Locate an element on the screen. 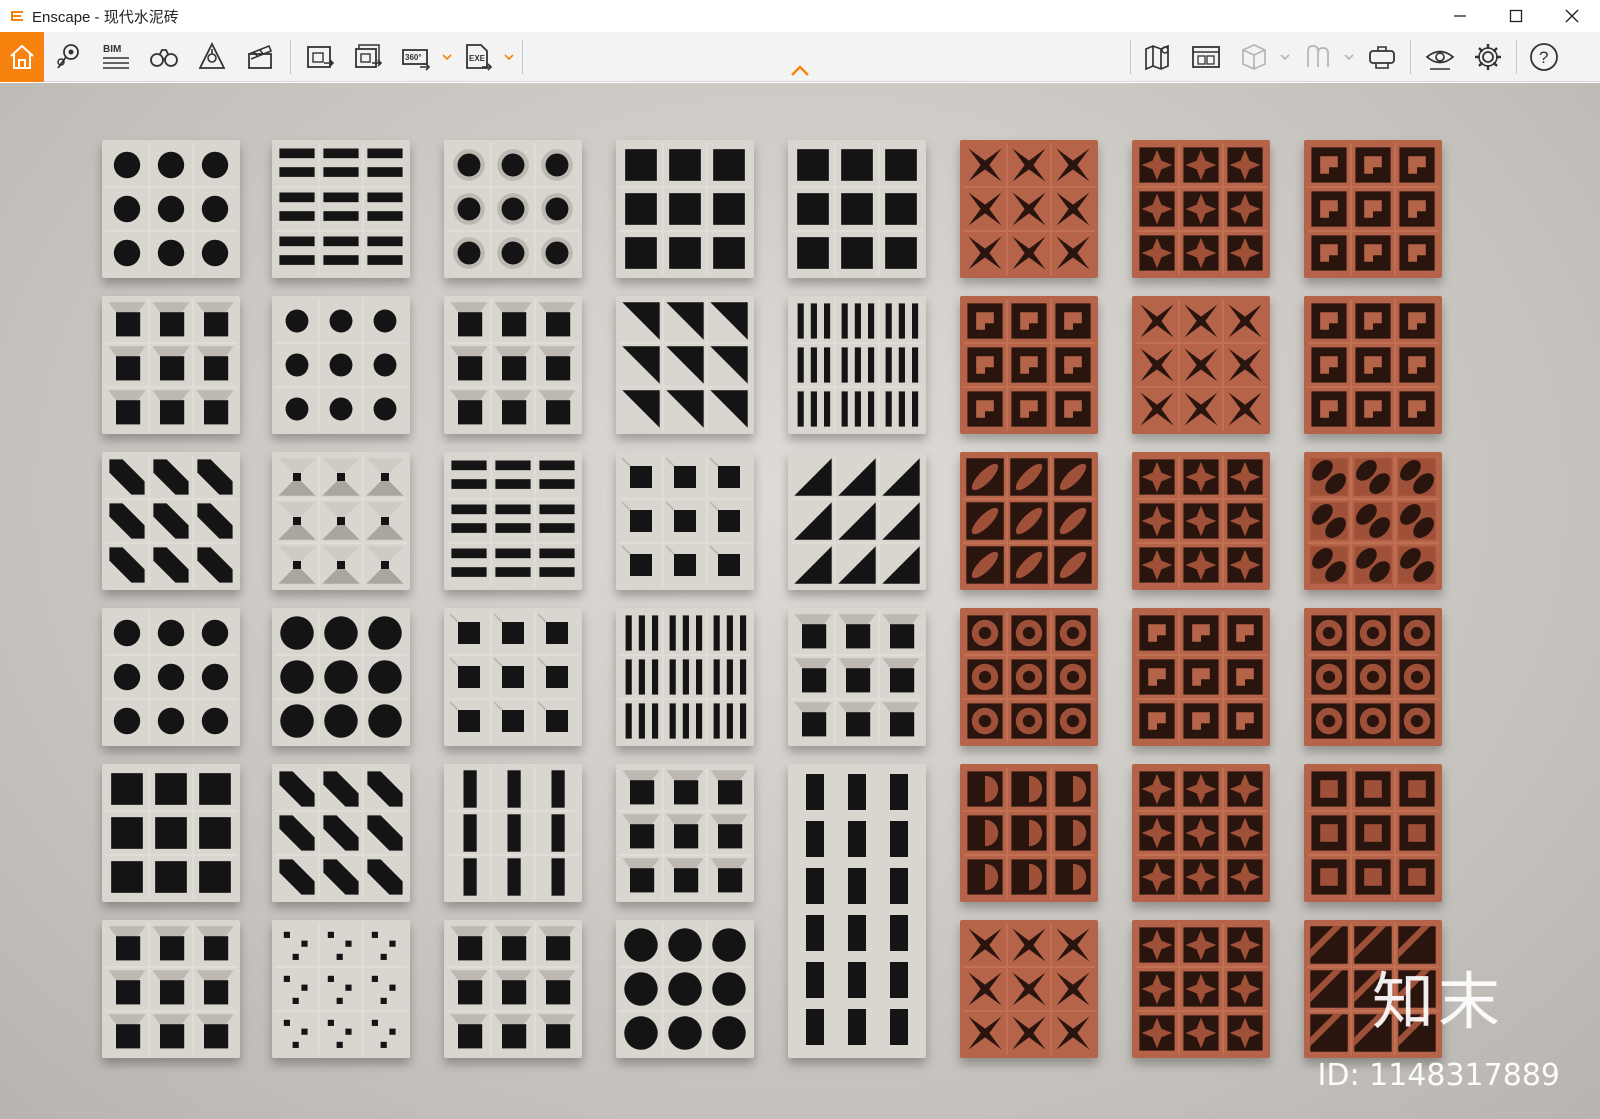 This screenshot has width=1600, height=1119. vr-headset-icon is located at coordinates (1382, 57).